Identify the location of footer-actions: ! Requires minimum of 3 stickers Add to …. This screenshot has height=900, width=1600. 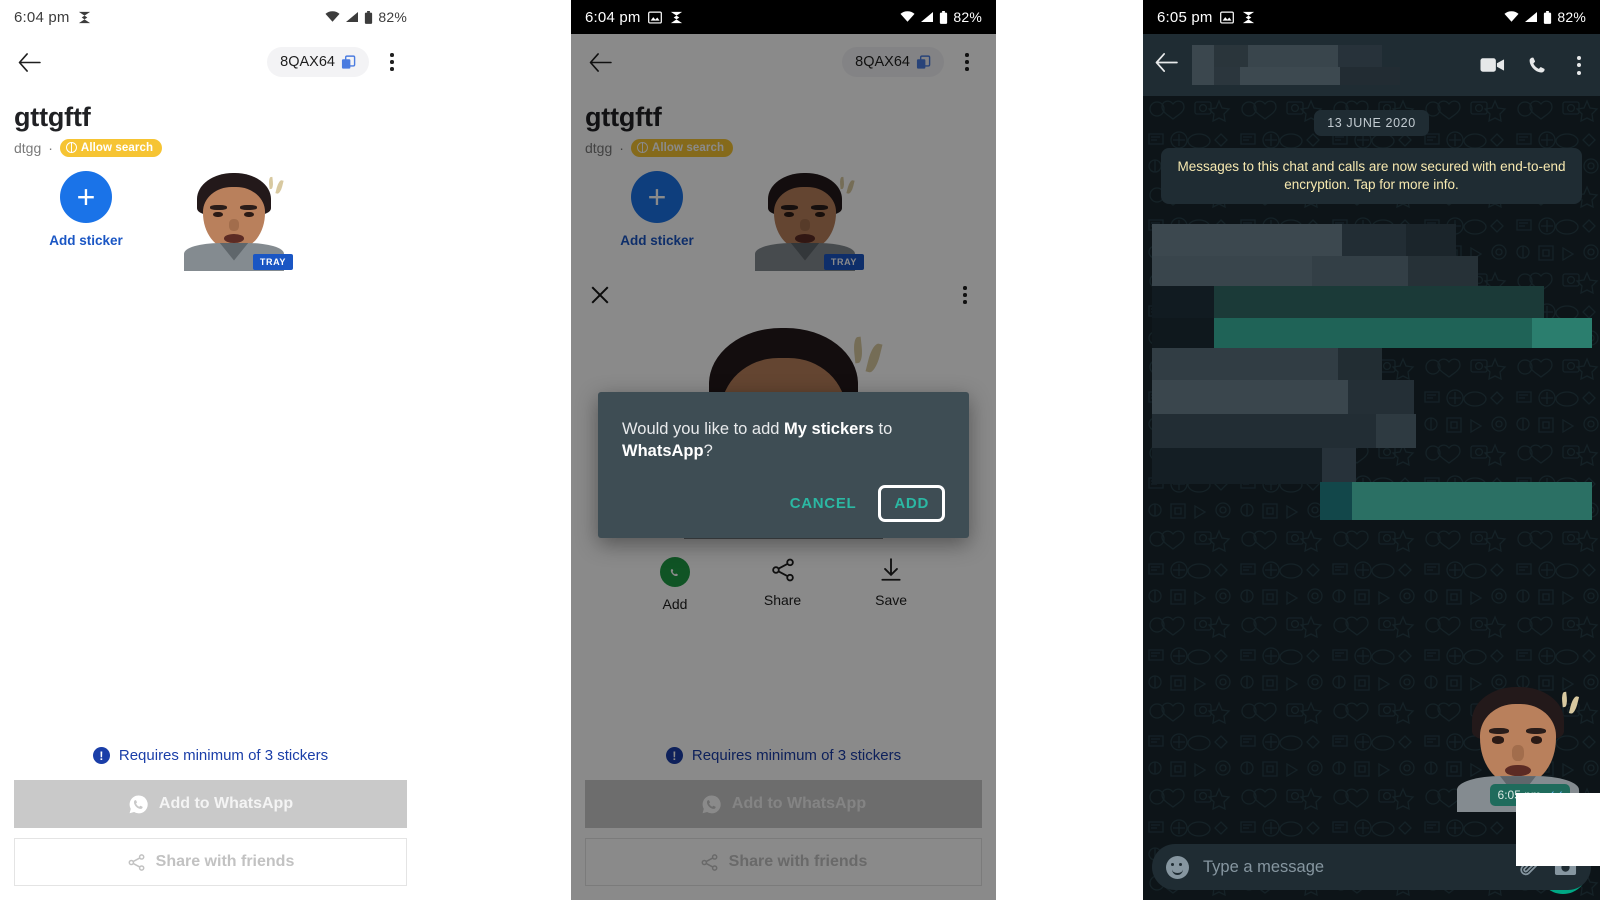
(210, 816).